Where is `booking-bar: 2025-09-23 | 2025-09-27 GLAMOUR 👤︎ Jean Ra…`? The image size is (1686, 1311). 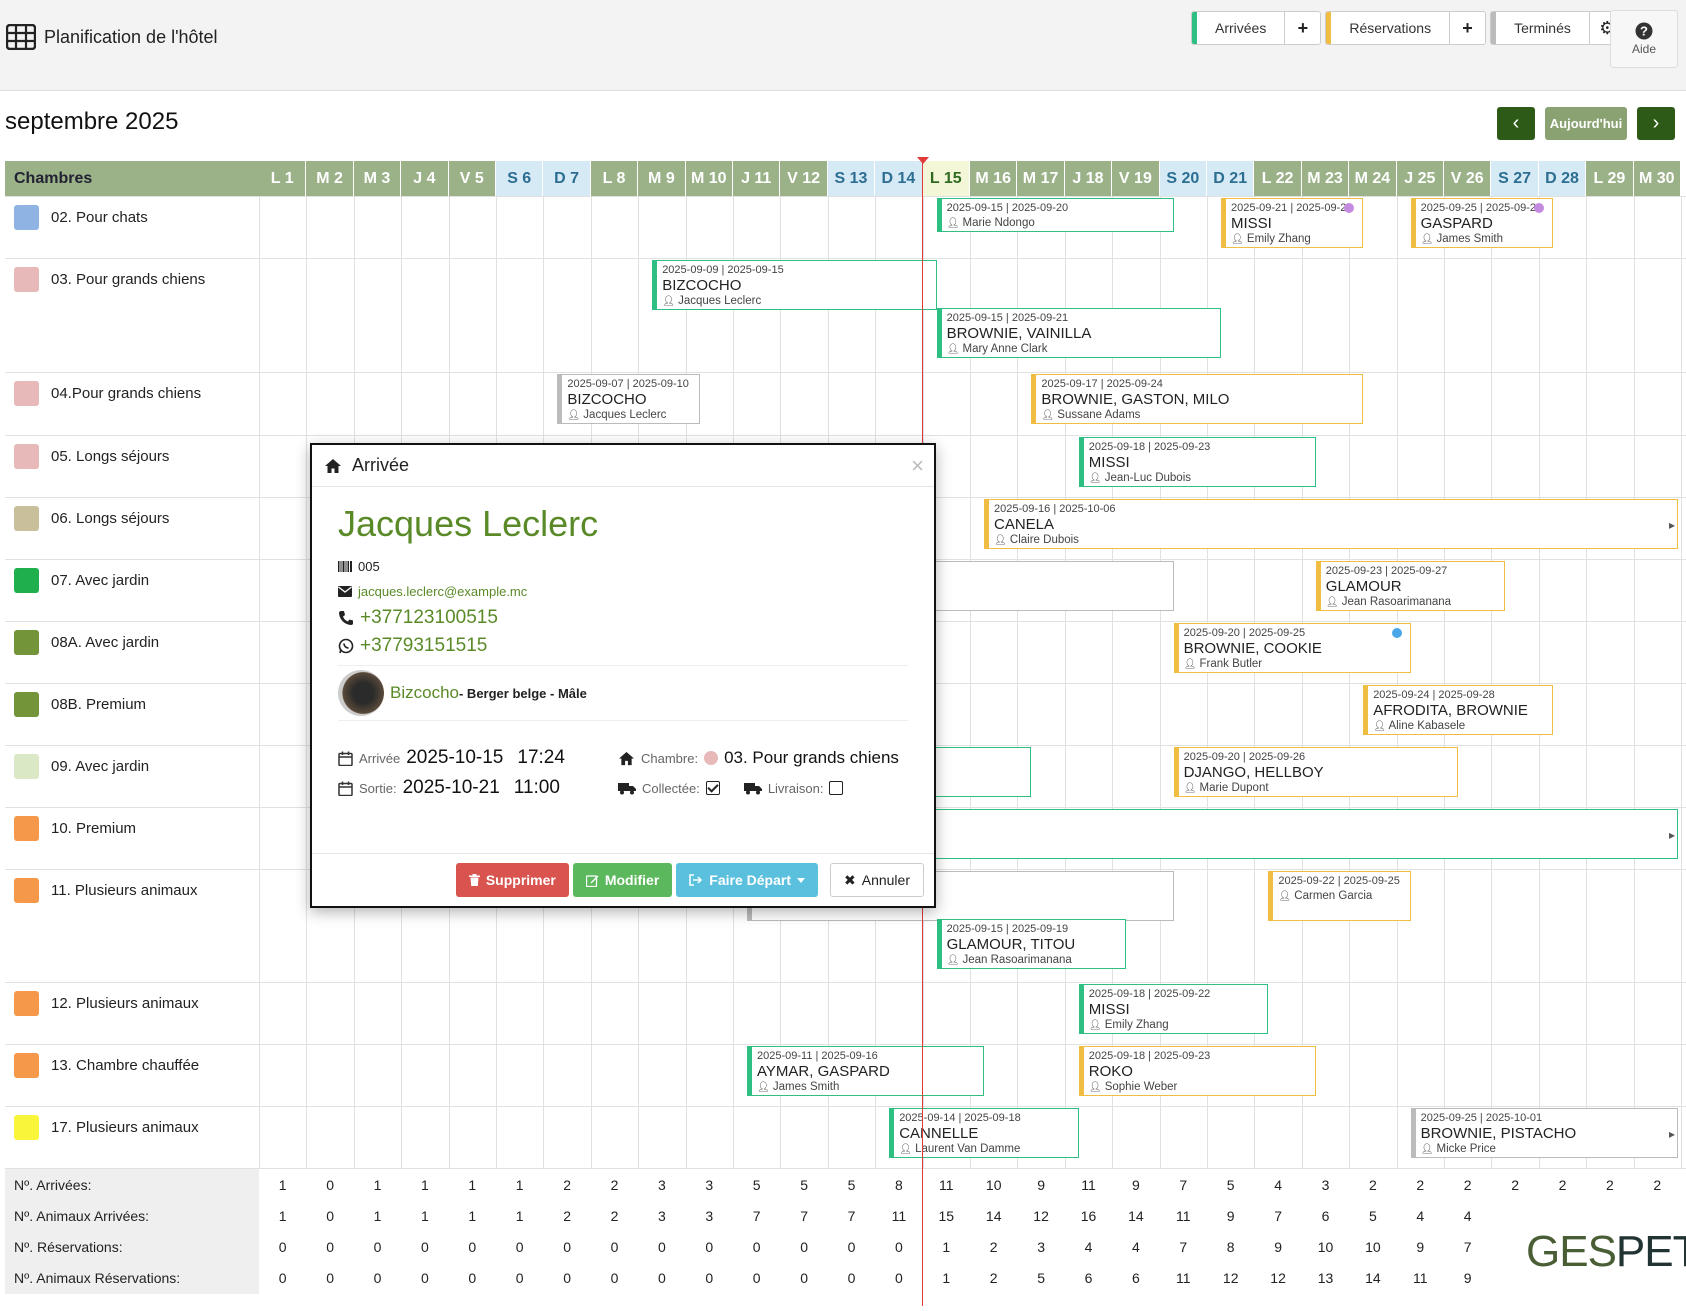
booking-bar: 2025-09-23 | 2025-09-27 GLAMOUR 👤︎ Jean Ra… is located at coordinates (1410, 586).